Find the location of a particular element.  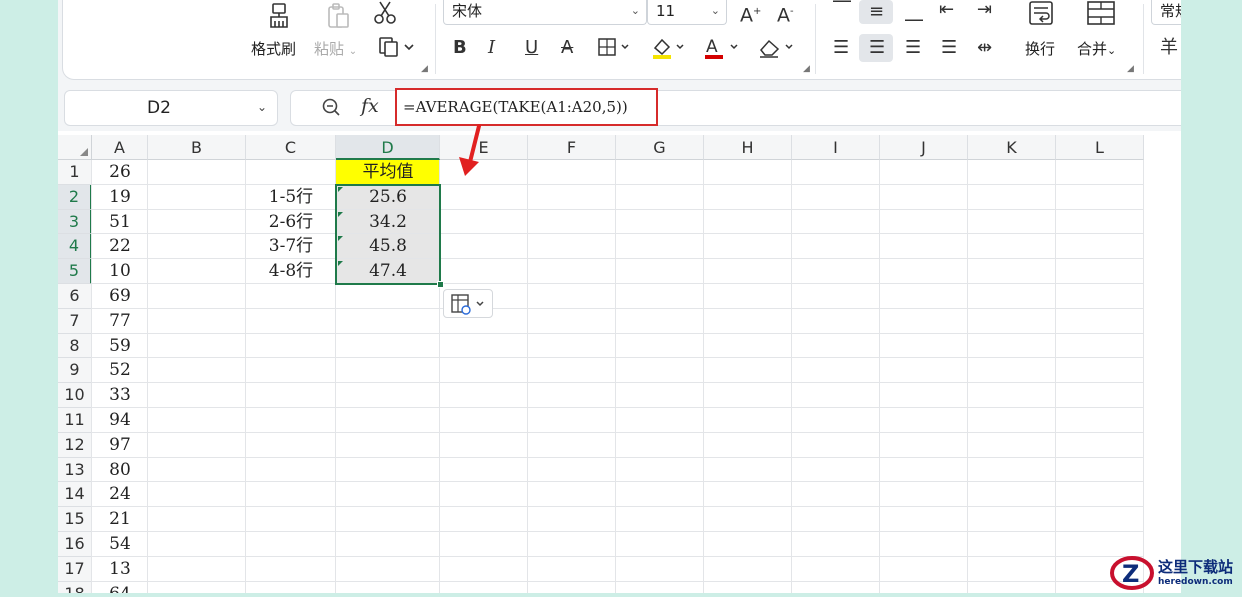

clipboard-launcher-icon: ◢ is located at coordinates (424, 69).